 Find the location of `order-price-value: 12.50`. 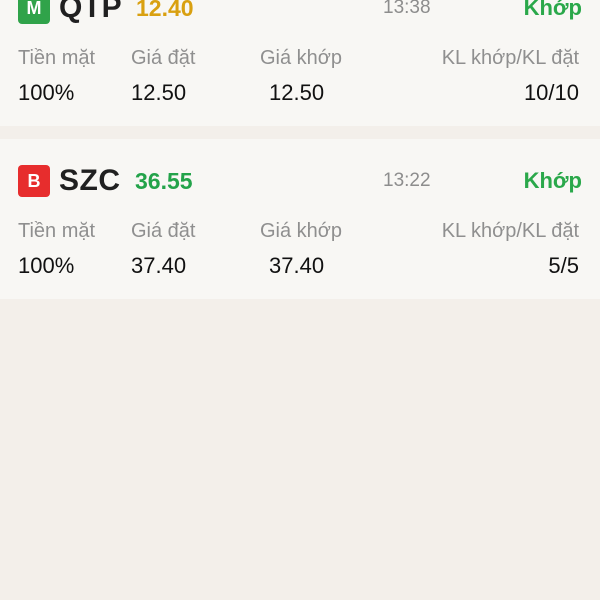

order-price-value: 12.50 is located at coordinates (159, 92).